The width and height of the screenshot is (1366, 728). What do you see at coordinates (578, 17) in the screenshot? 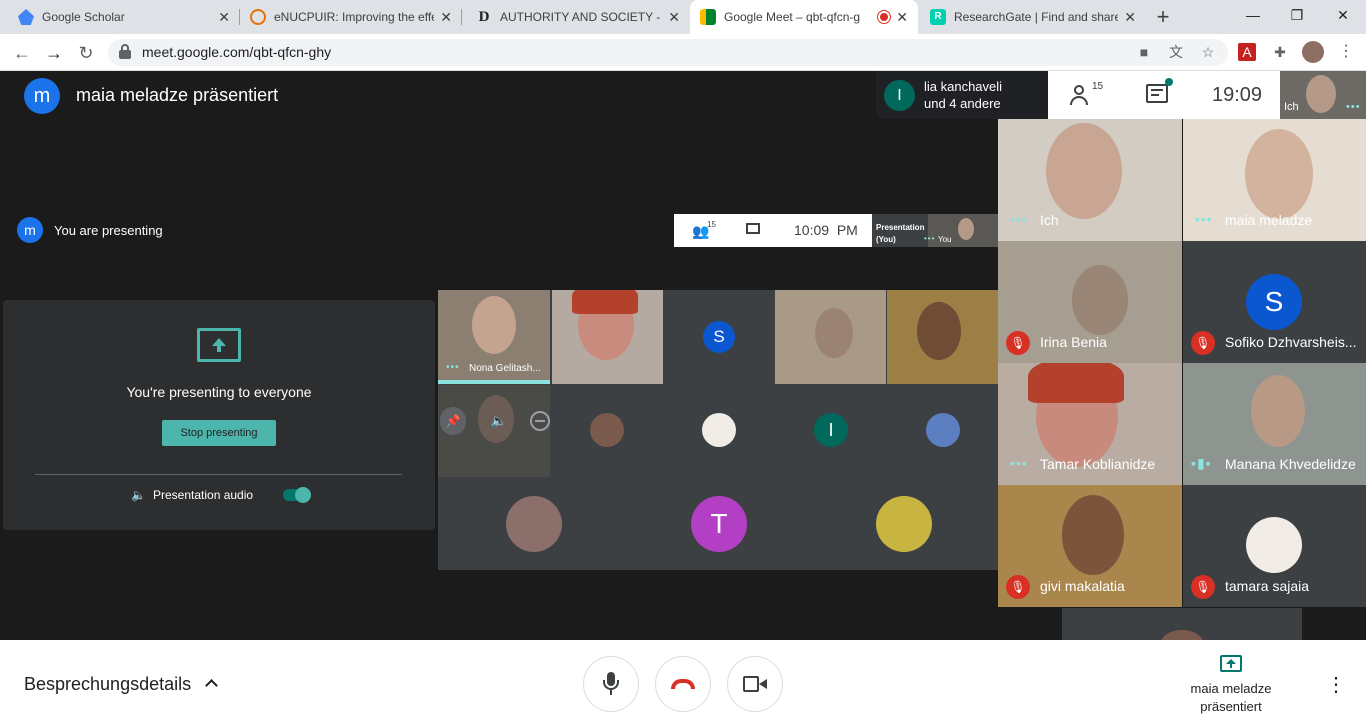
I see `tab-authority-and-society: D AUTHORITY AND SOCIETY - 20 ✕` at bounding box center [578, 17].